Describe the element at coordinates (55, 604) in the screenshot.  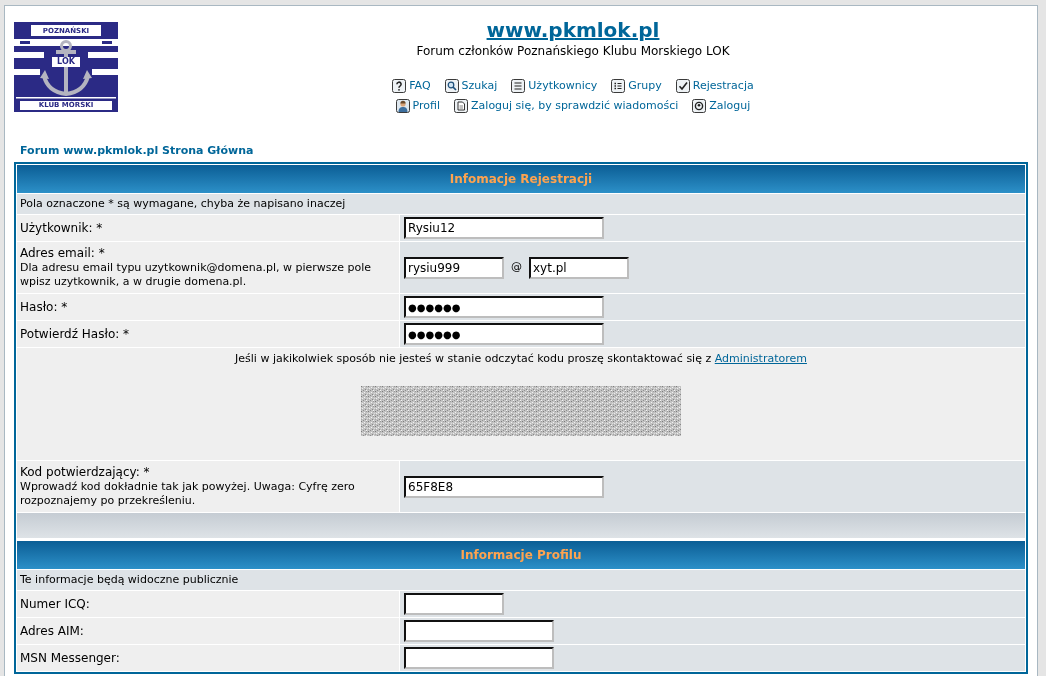
I see `field-label: Numer ICQ:` at that location.